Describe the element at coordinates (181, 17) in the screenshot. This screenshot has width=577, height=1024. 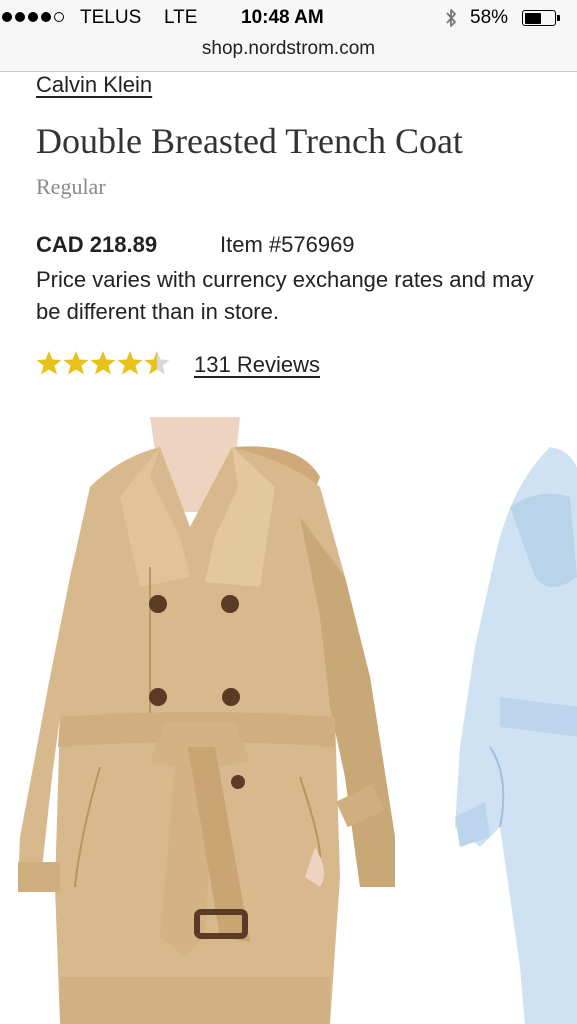
I see `network-type: LTE` at that location.